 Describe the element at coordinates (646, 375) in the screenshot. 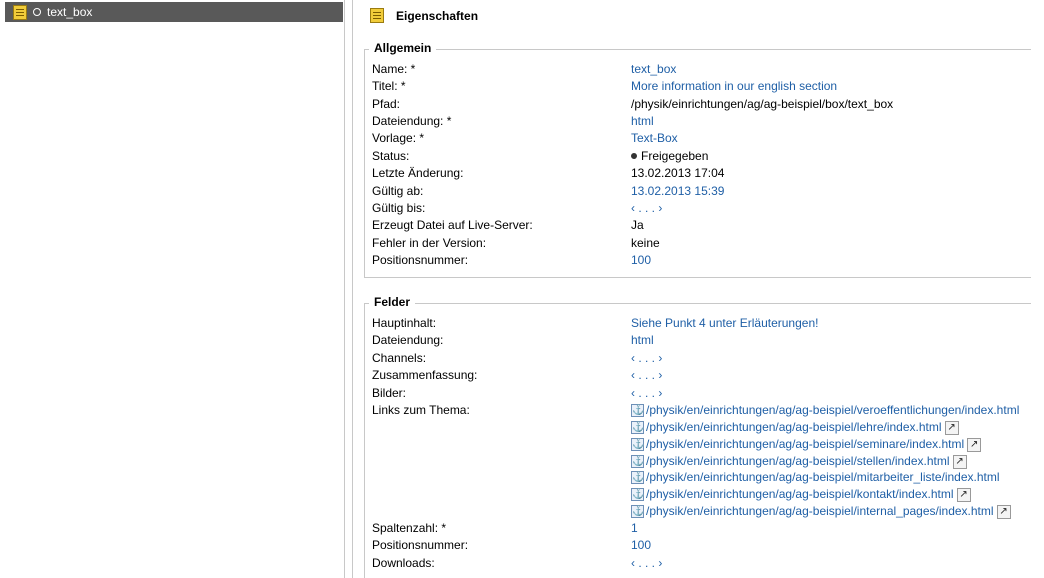

I see `summary-link: ‹ . . . ›` at that location.